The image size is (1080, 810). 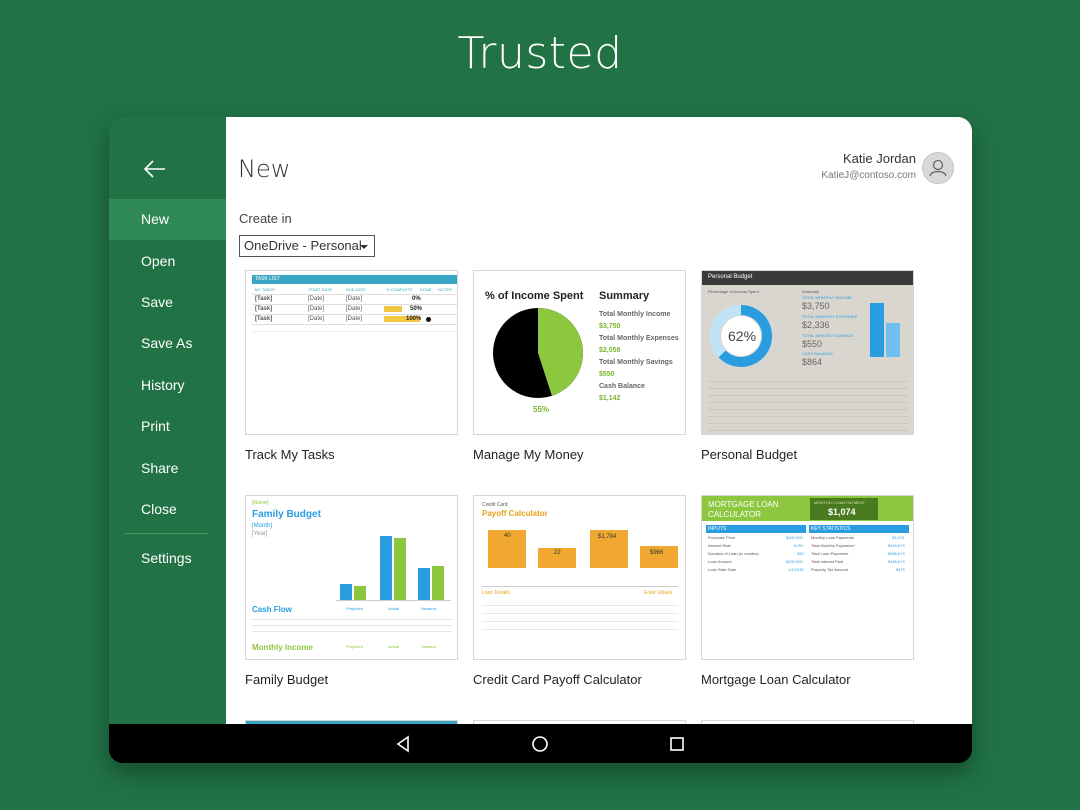 What do you see at coordinates (287, 679) in the screenshot?
I see `template-name: Family Budget` at bounding box center [287, 679].